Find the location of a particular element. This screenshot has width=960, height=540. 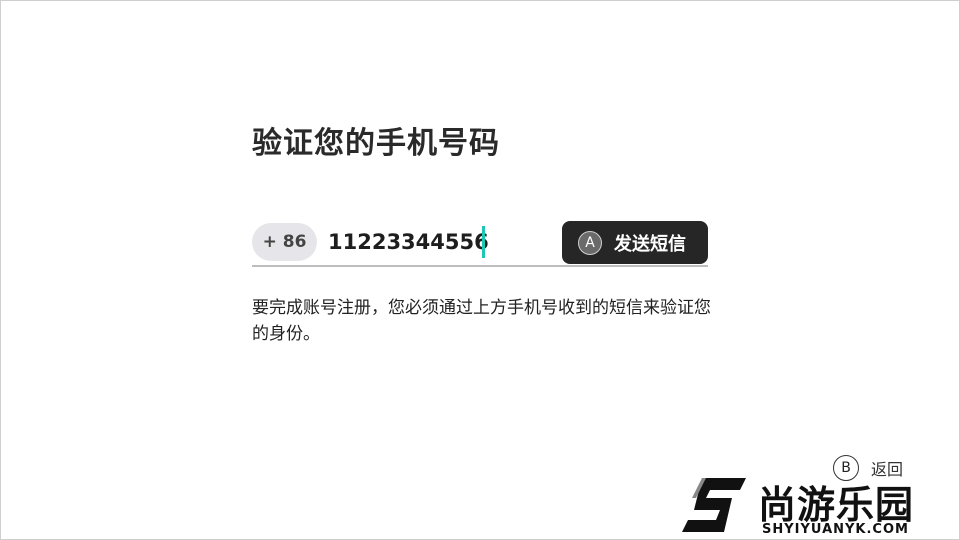

site-watermark: 尚游乐园 SHYIYUANYK.COM is located at coordinates (820, 507).